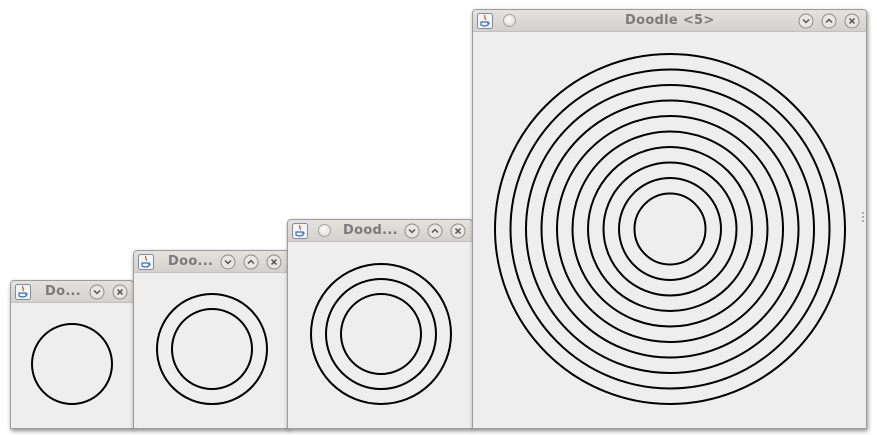  I want to click on window-title: Doodle <5>, so click(670, 20).